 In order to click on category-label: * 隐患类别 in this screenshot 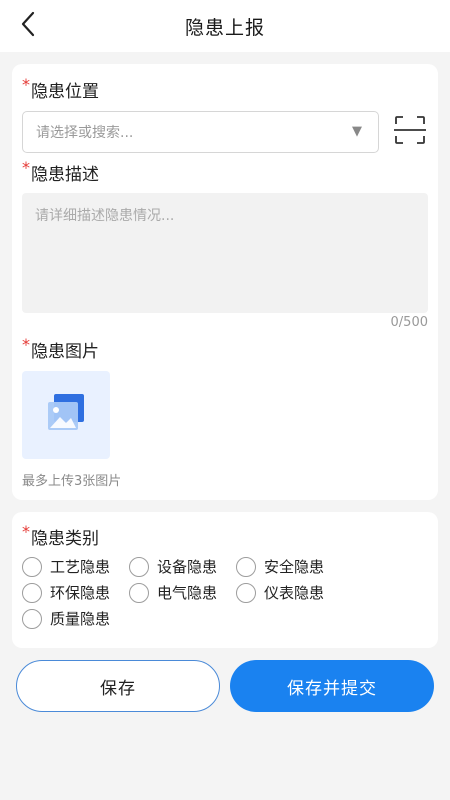, I will do `click(60, 536)`.